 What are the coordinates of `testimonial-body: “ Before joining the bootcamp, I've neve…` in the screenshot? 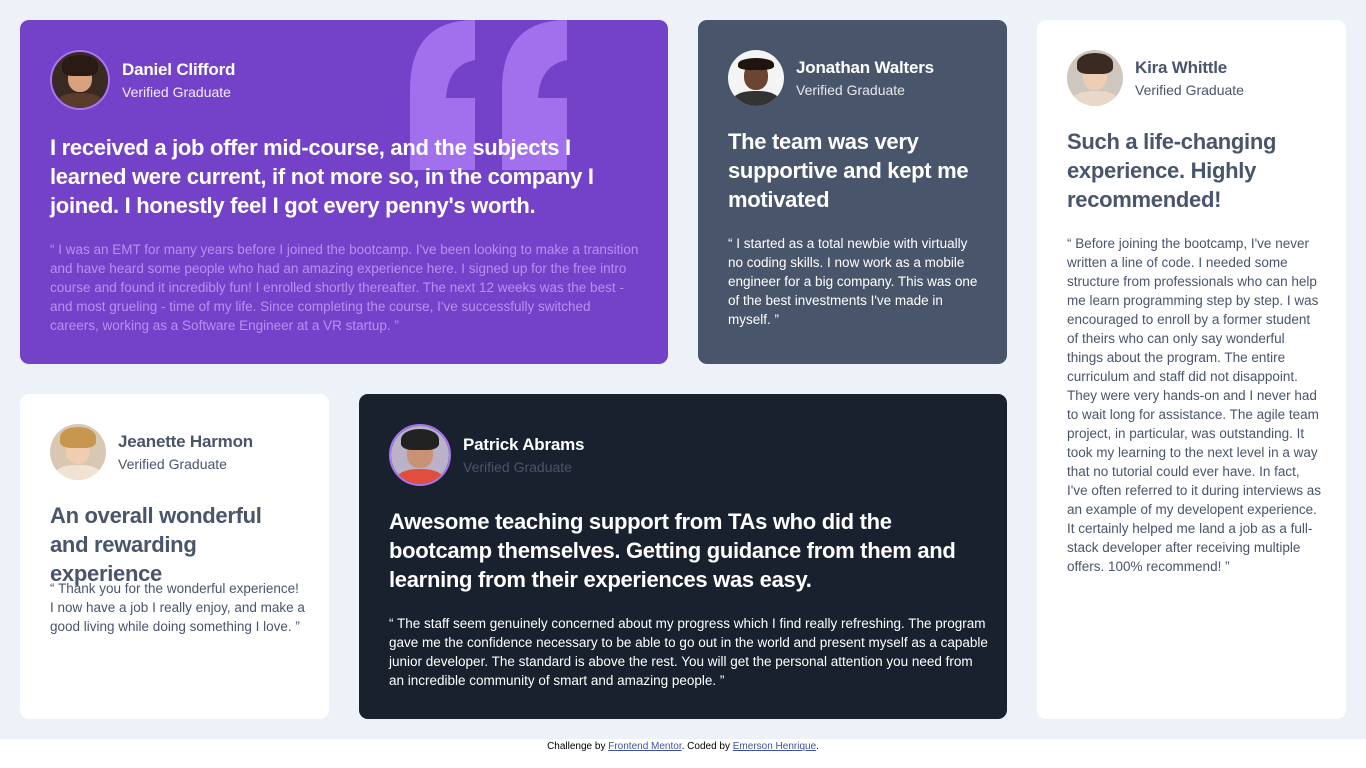 It's located at (1194, 405).